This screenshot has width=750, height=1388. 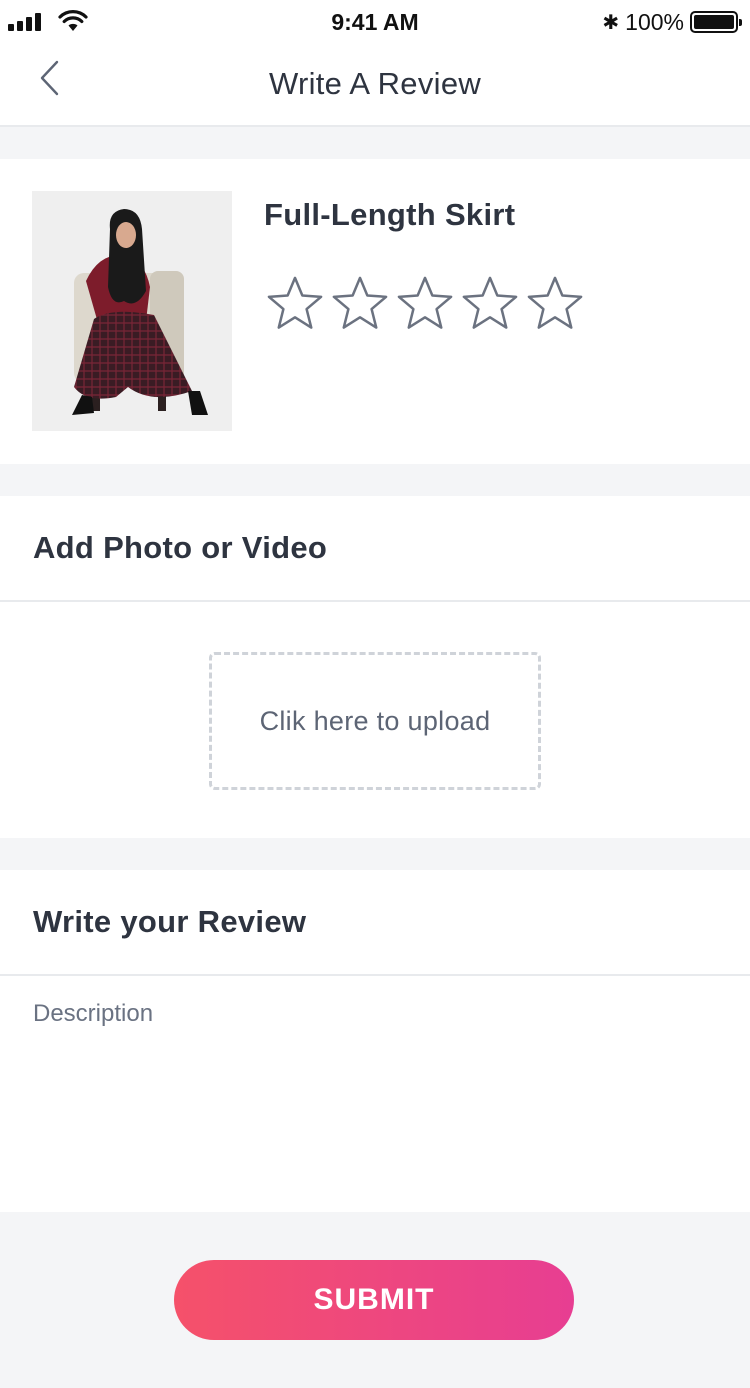 I want to click on product-image, so click(x=132, y=311).